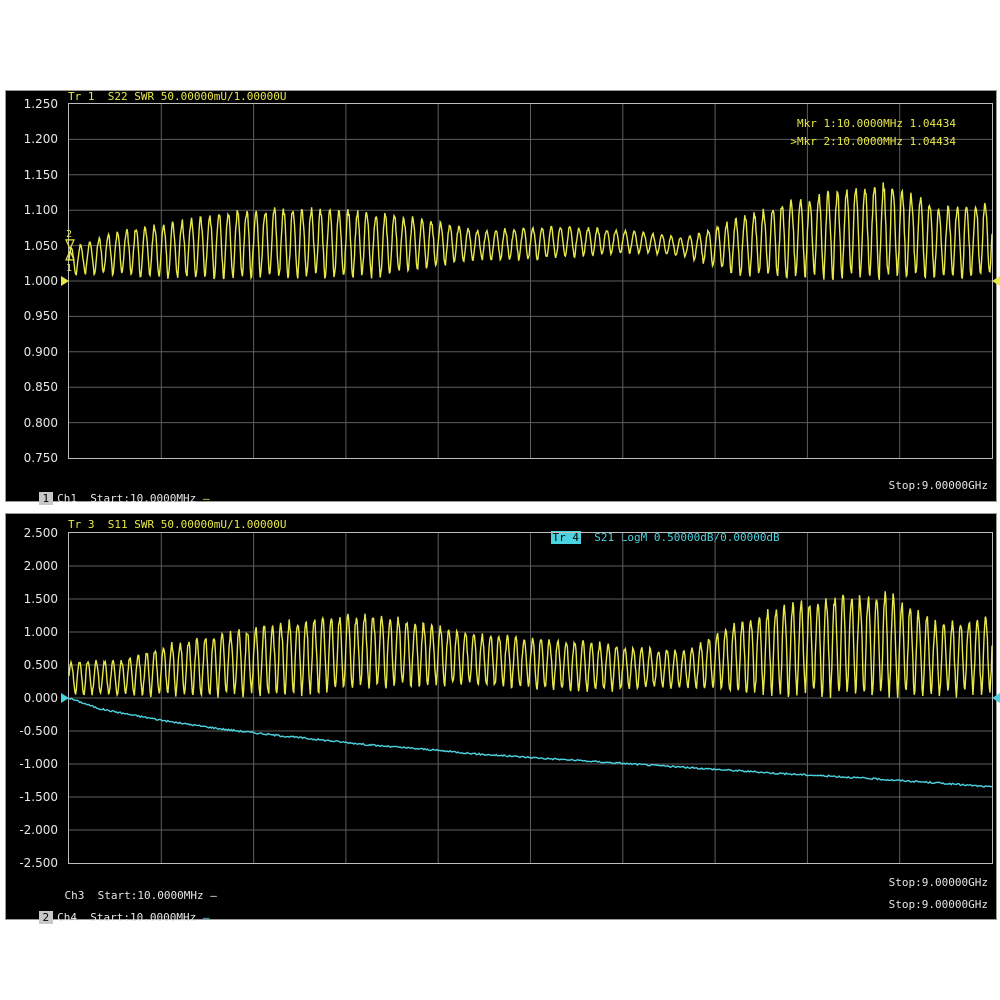 This screenshot has width=1000, height=1000. What do you see at coordinates (143, 917) in the screenshot?
I see `channel-4-start: Start:10.0000MHz` at bounding box center [143, 917].